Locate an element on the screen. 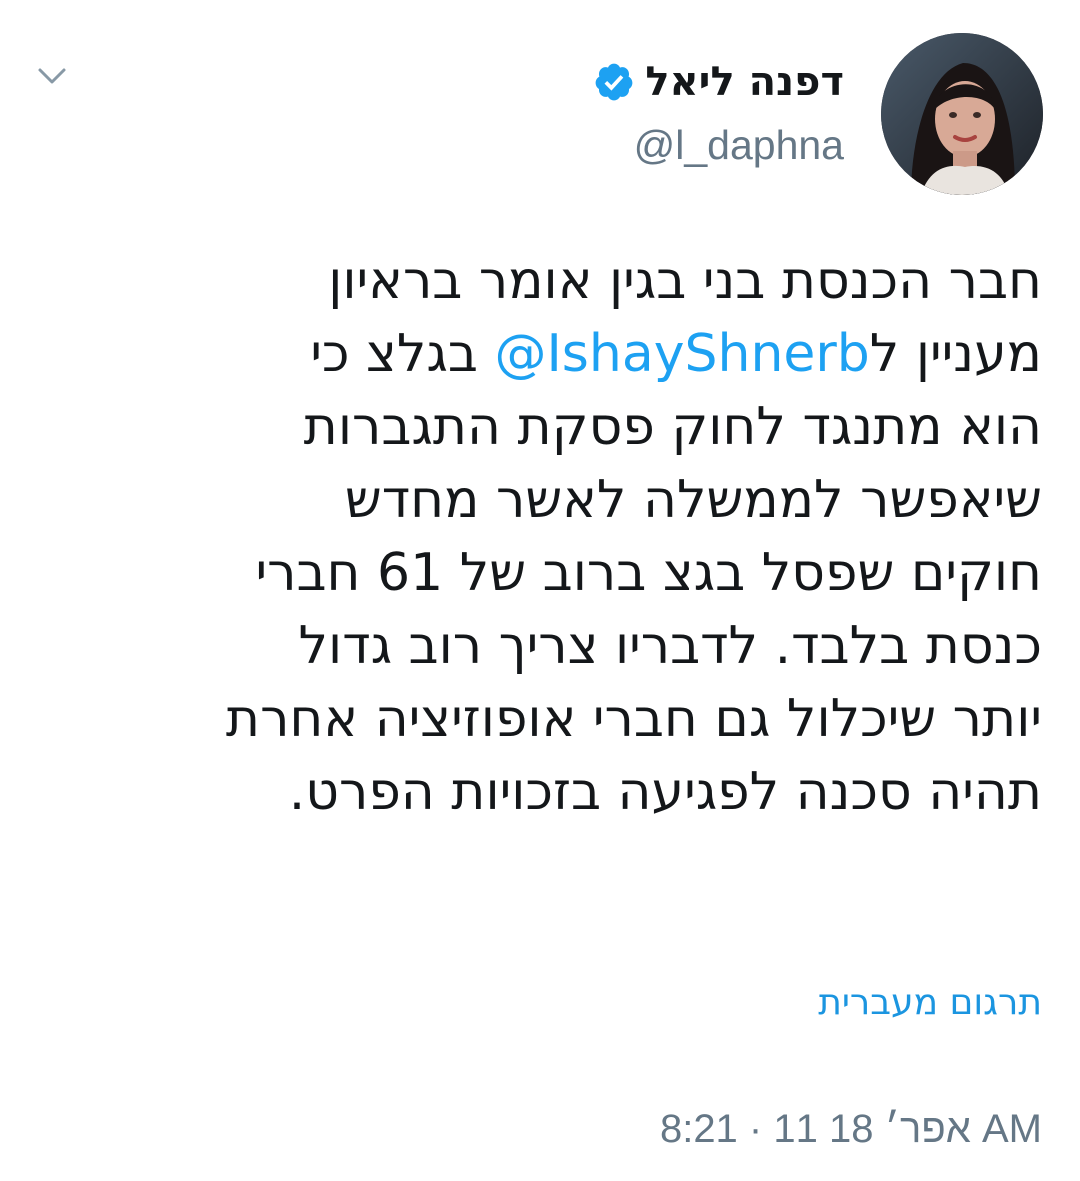 The image size is (1080, 1181). mention-link: @IshayShnerb is located at coordinates (681, 354).